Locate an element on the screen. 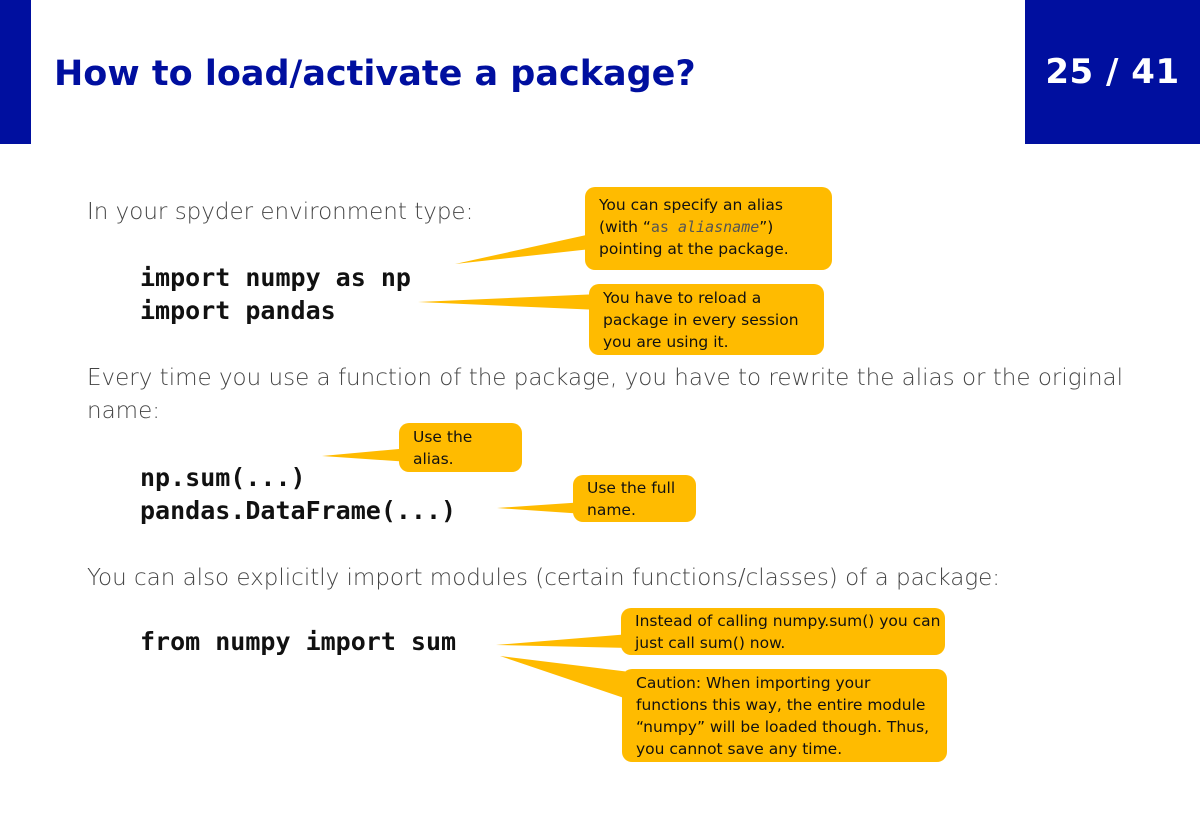  callout-line: Caution: When importing your is located at coordinates (753, 683).